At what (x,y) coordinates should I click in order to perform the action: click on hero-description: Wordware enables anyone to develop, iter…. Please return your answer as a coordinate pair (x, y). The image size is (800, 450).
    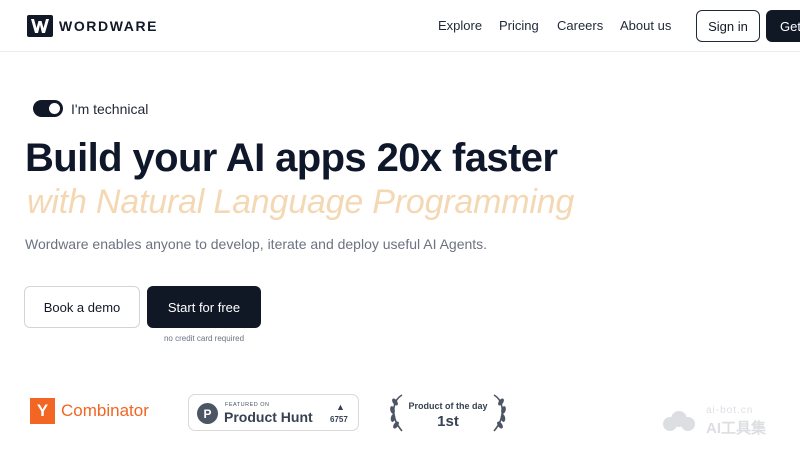
    Looking at the image, I should click on (256, 244).